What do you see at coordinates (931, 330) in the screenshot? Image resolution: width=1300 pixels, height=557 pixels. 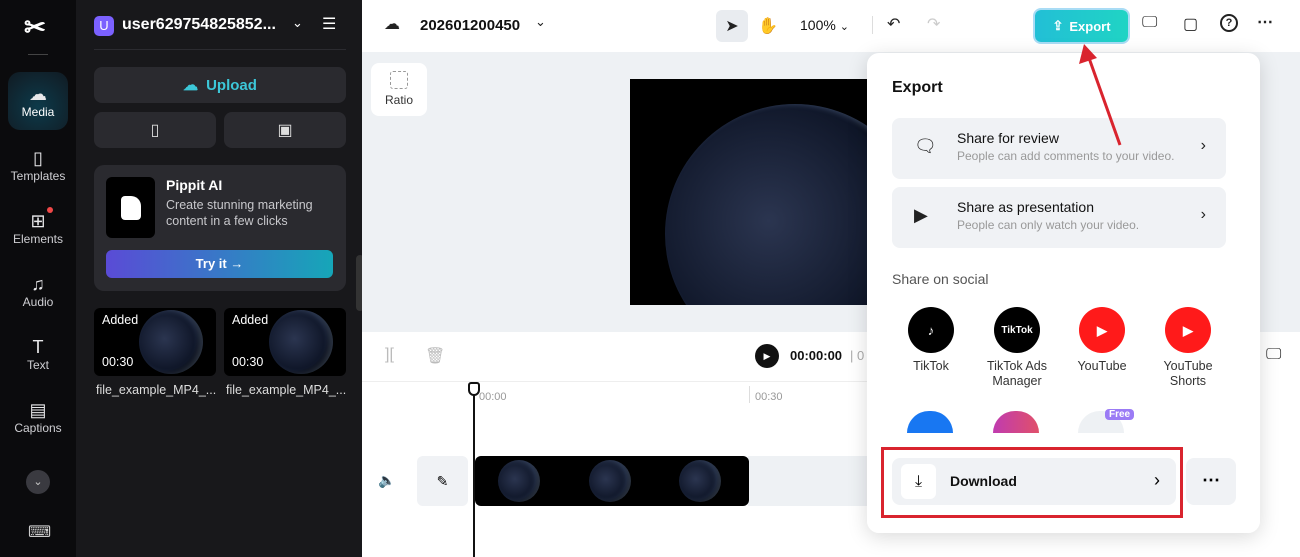 I see `tiktok-icon: ♪` at bounding box center [931, 330].